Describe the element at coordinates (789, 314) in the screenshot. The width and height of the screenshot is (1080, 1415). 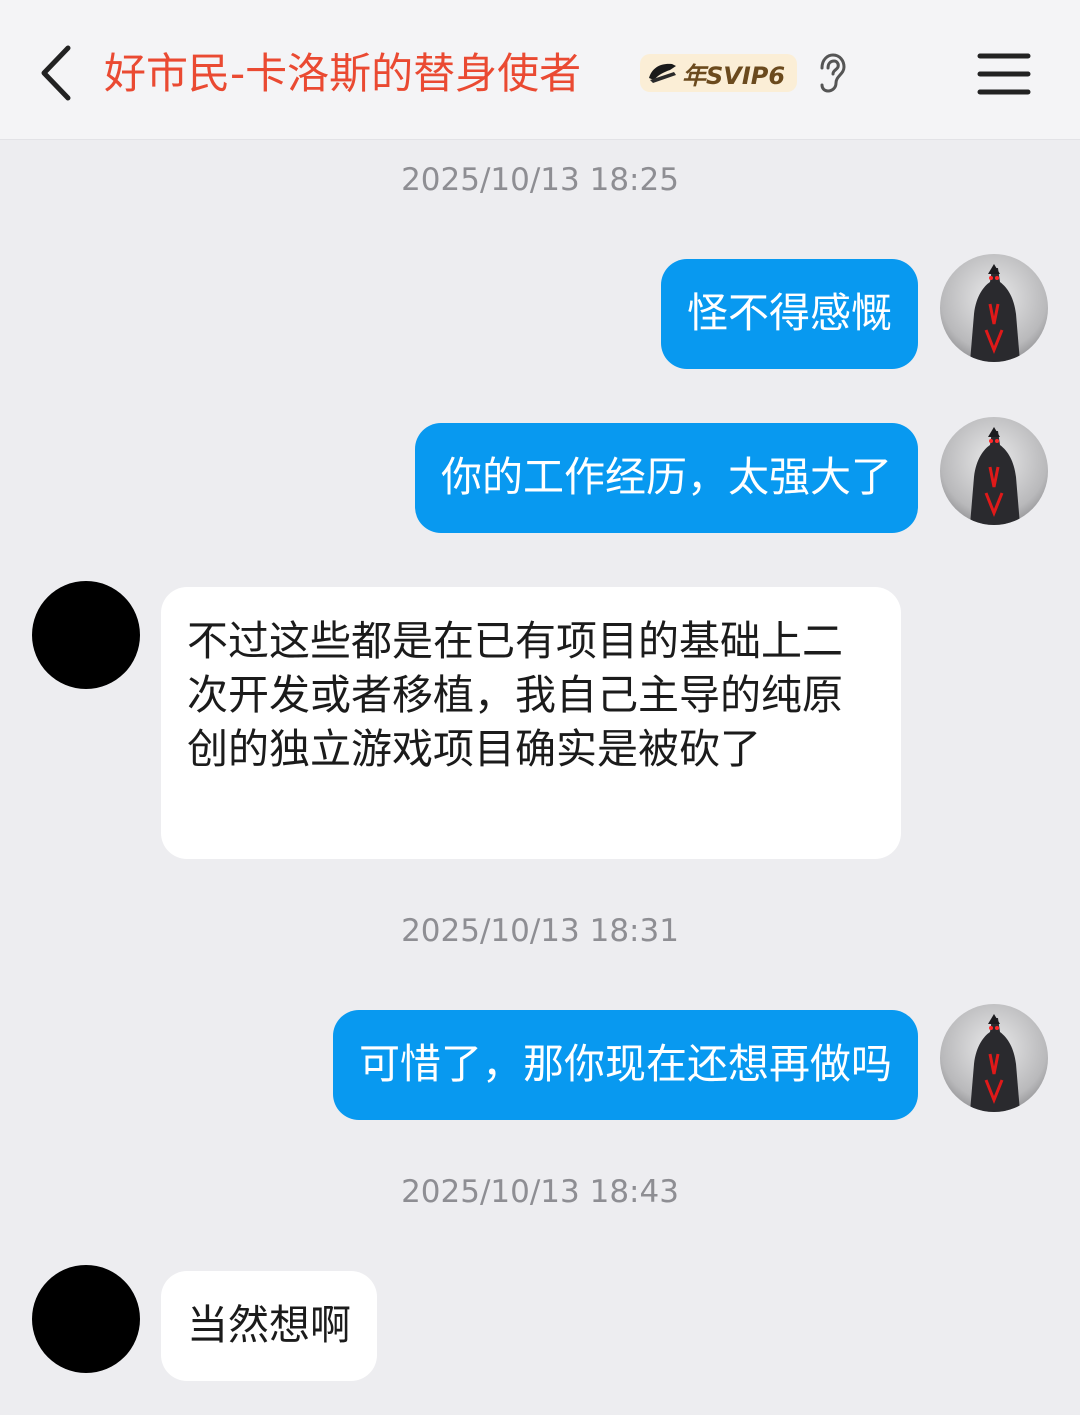
I see `my-message-bubble: 怪不得感慨` at that location.